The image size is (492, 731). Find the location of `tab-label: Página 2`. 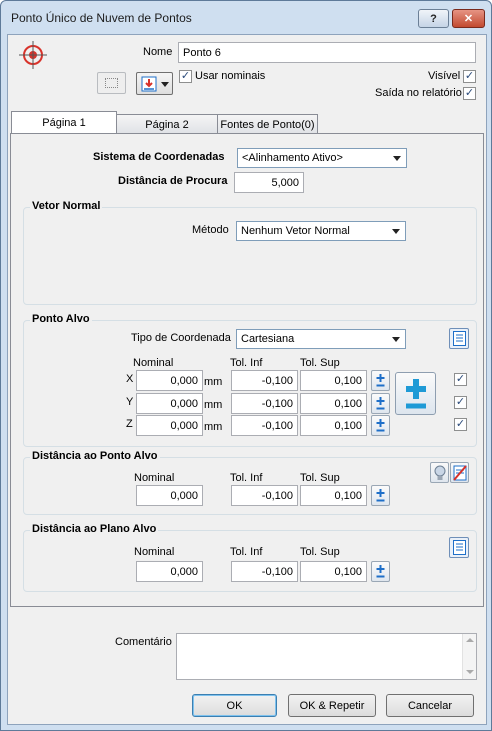

tab-label: Página 2 is located at coordinates (167, 124).